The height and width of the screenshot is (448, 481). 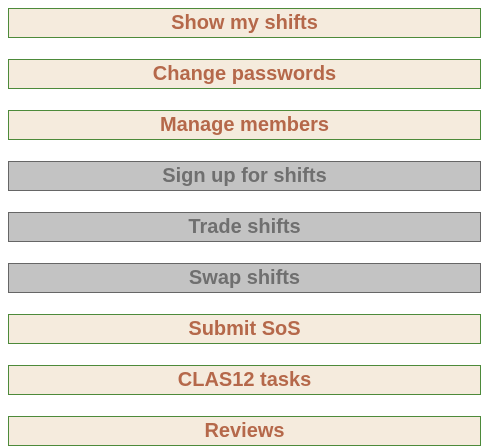 What do you see at coordinates (244, 329) in the screenshot?
I see `submit-sos-button: Submit SoS` at bounding box center [244, 329].